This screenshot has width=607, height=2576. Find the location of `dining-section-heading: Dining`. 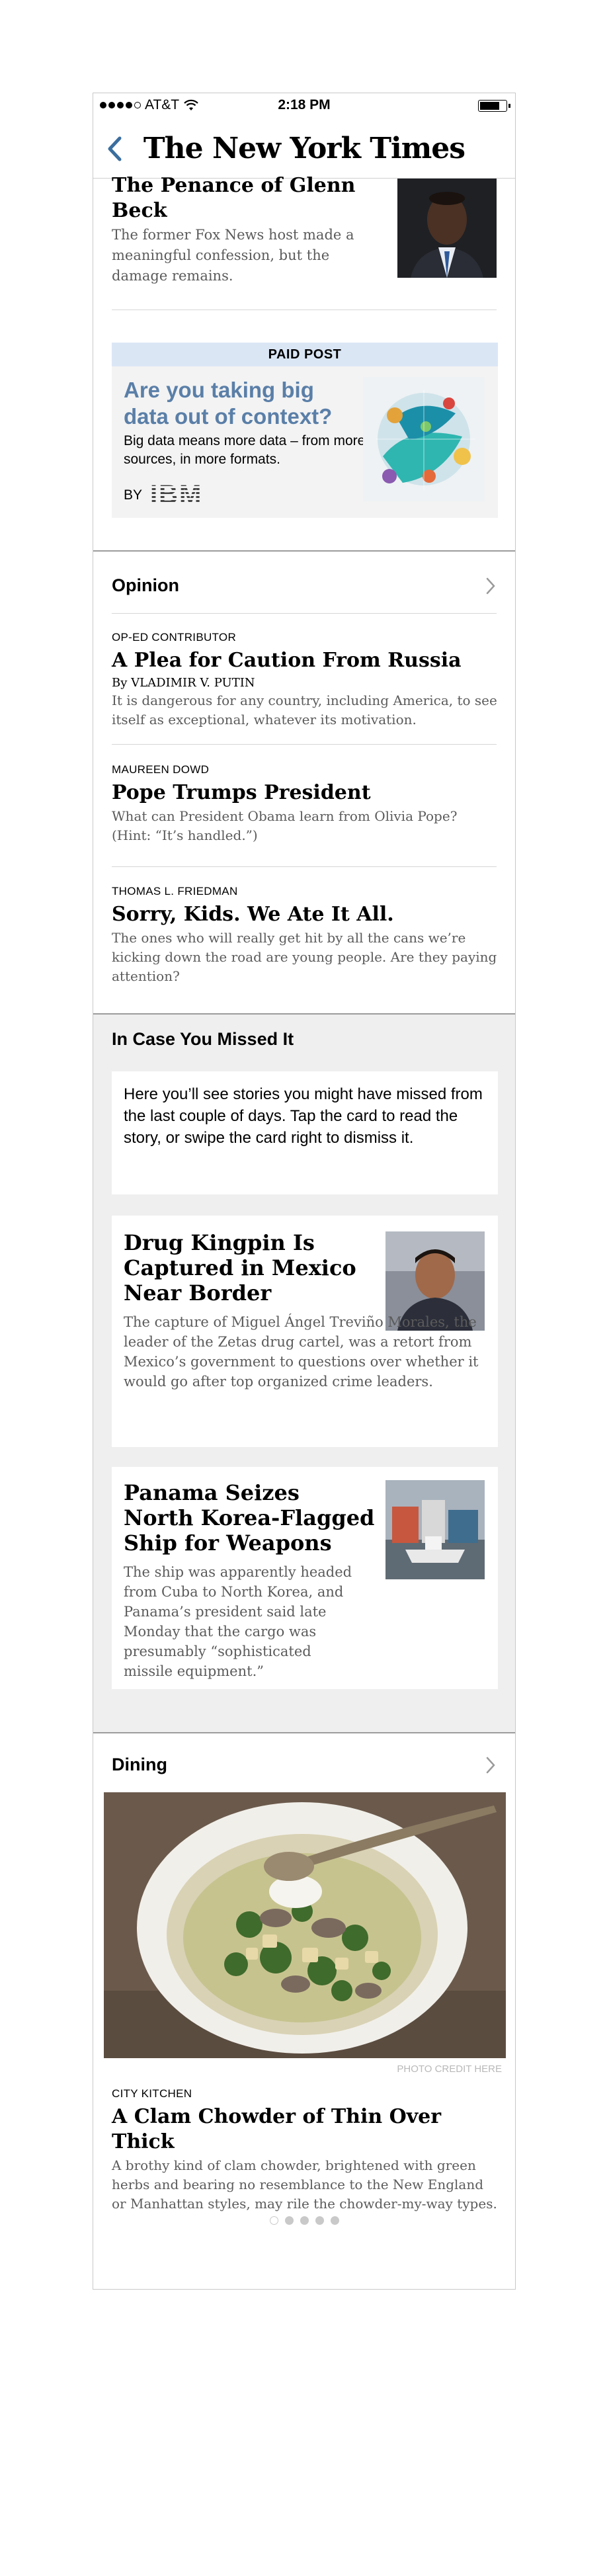

dining-section-heading: Dining is located at coordinates (139, 1765).